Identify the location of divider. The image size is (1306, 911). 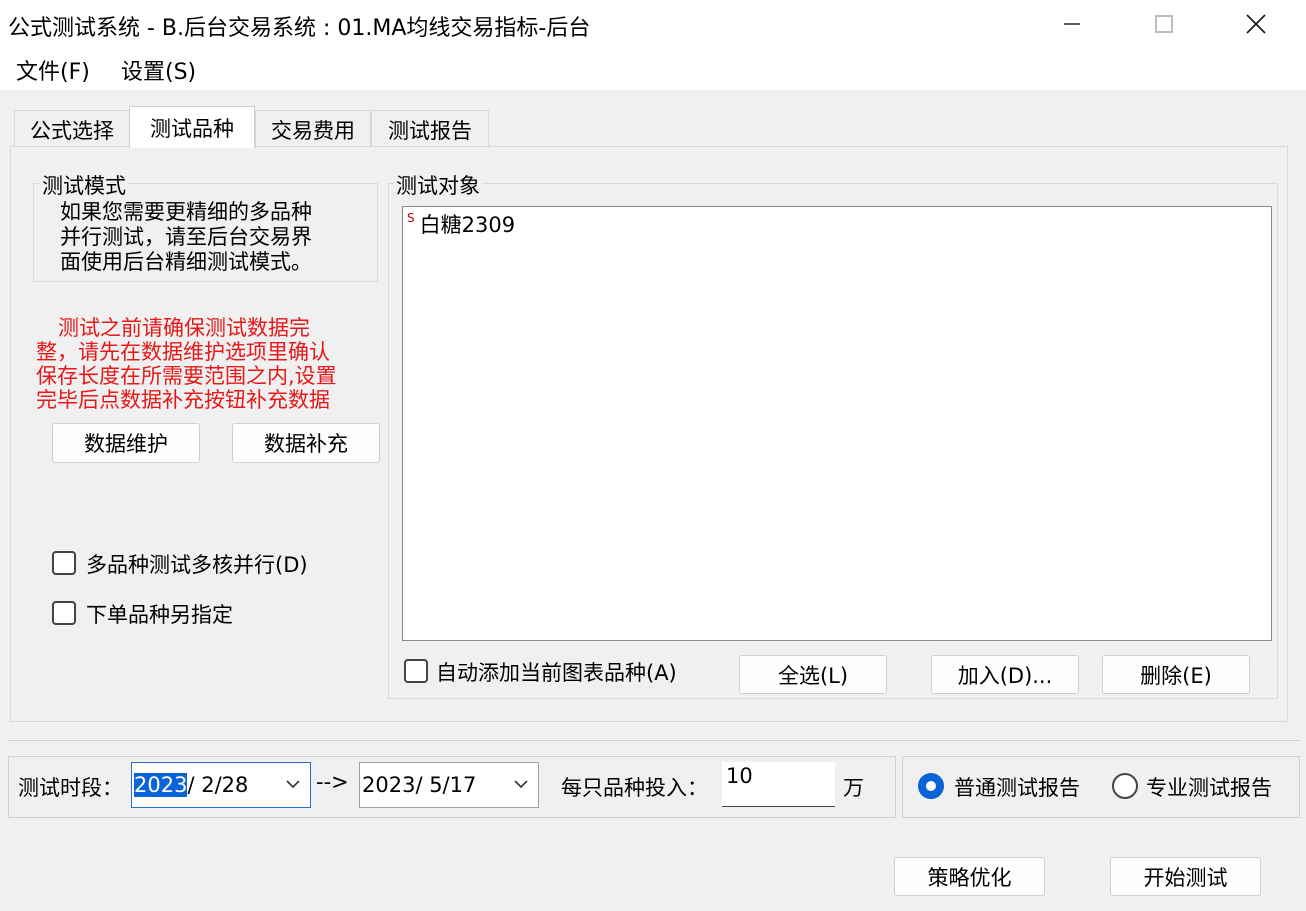
(654, 740).